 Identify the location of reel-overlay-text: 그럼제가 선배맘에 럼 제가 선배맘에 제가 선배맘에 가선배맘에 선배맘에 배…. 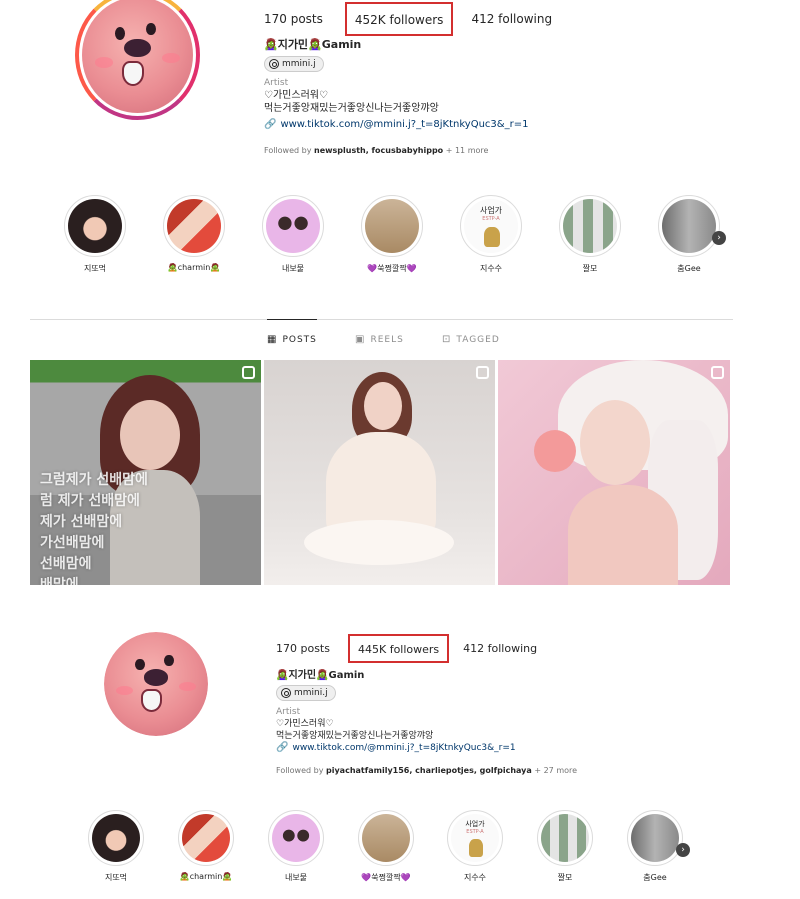
(94, 528).